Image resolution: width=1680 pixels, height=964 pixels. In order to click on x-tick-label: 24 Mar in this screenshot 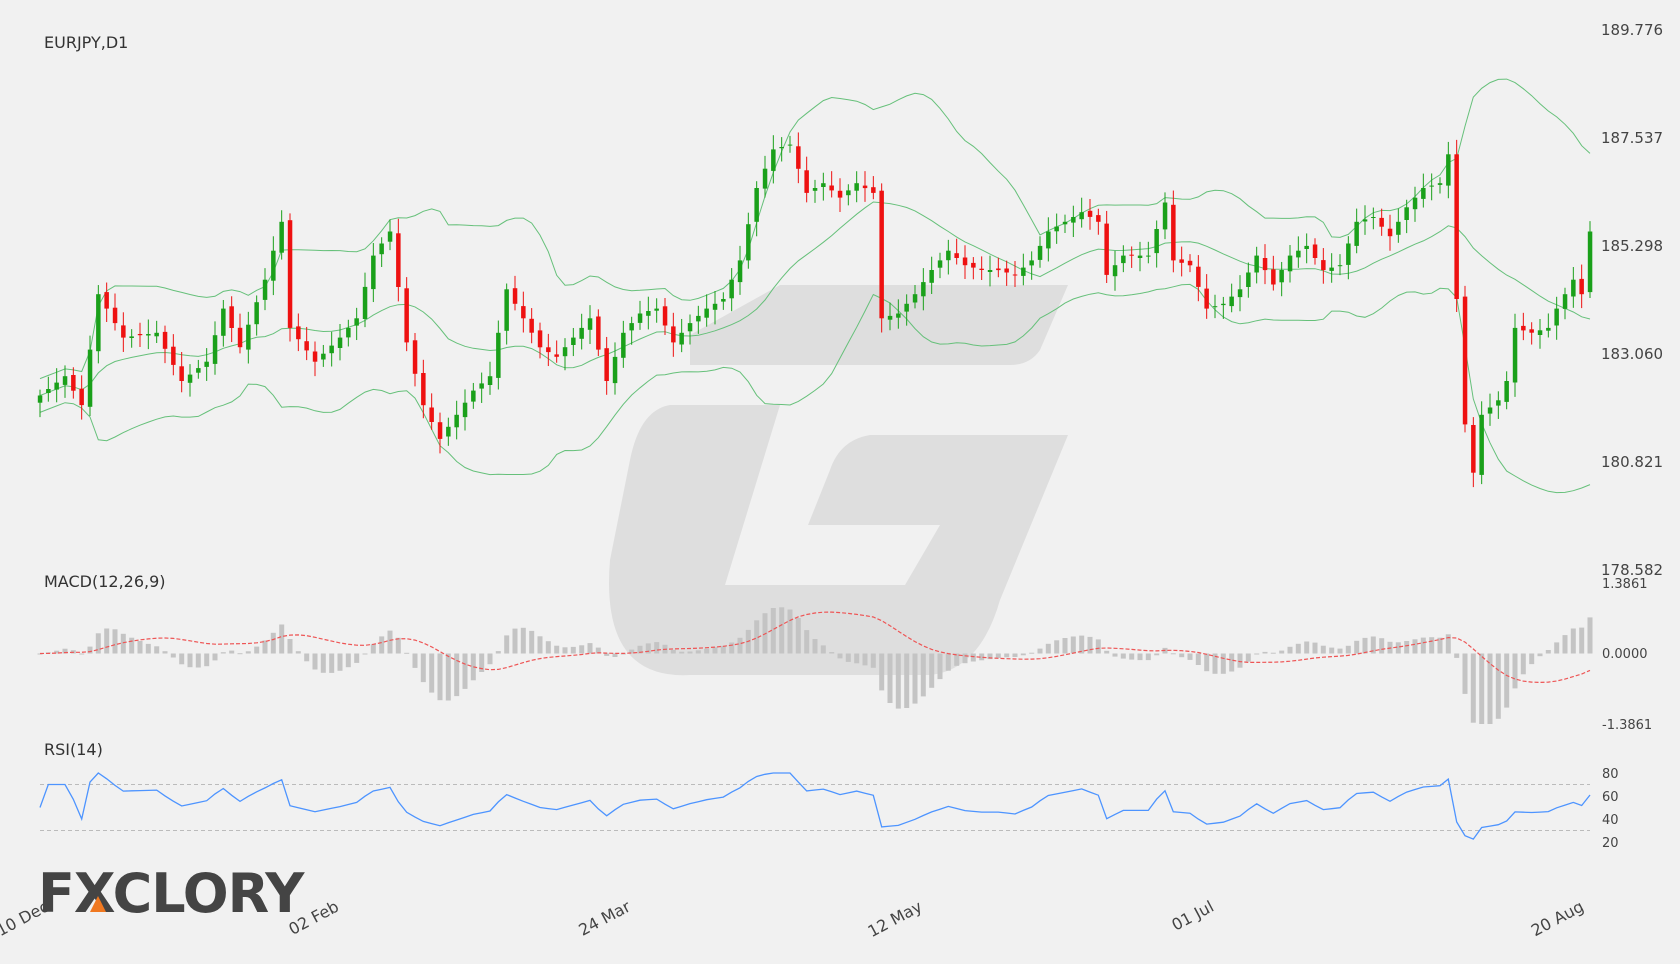, I will do `click(604, 918)`.